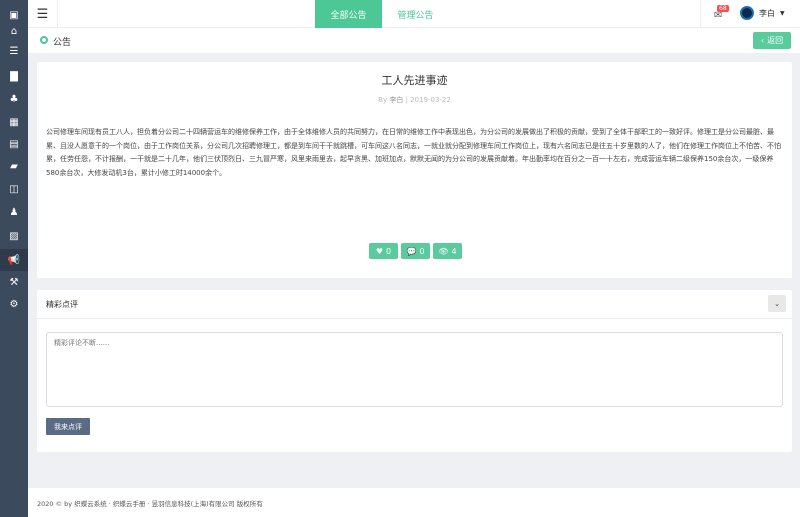 The height and width of the screenshot is (517, 800). Describe the element at coordinates (430, 100) in the screenshot. I see `date: 2019-03-22` at that location.